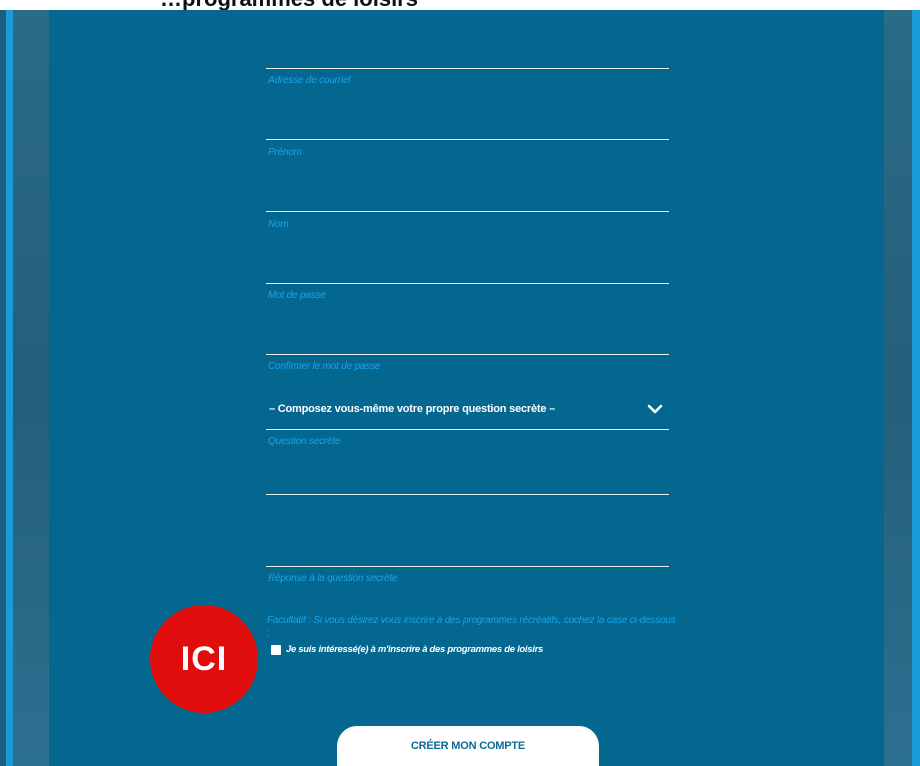 The width and height of the screenshot is (920, 766). Describe the element at coordinates (916, 388) in the screenshot. I see `right-accent-bar` at that location.